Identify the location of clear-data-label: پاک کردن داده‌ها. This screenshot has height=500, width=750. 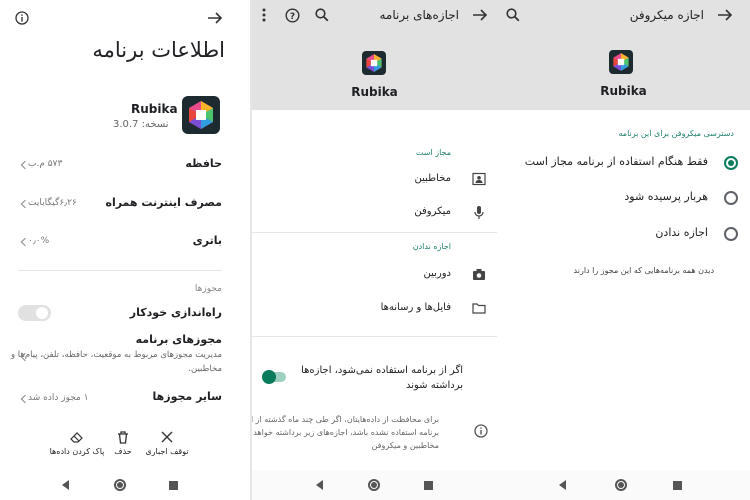
(77, 451).